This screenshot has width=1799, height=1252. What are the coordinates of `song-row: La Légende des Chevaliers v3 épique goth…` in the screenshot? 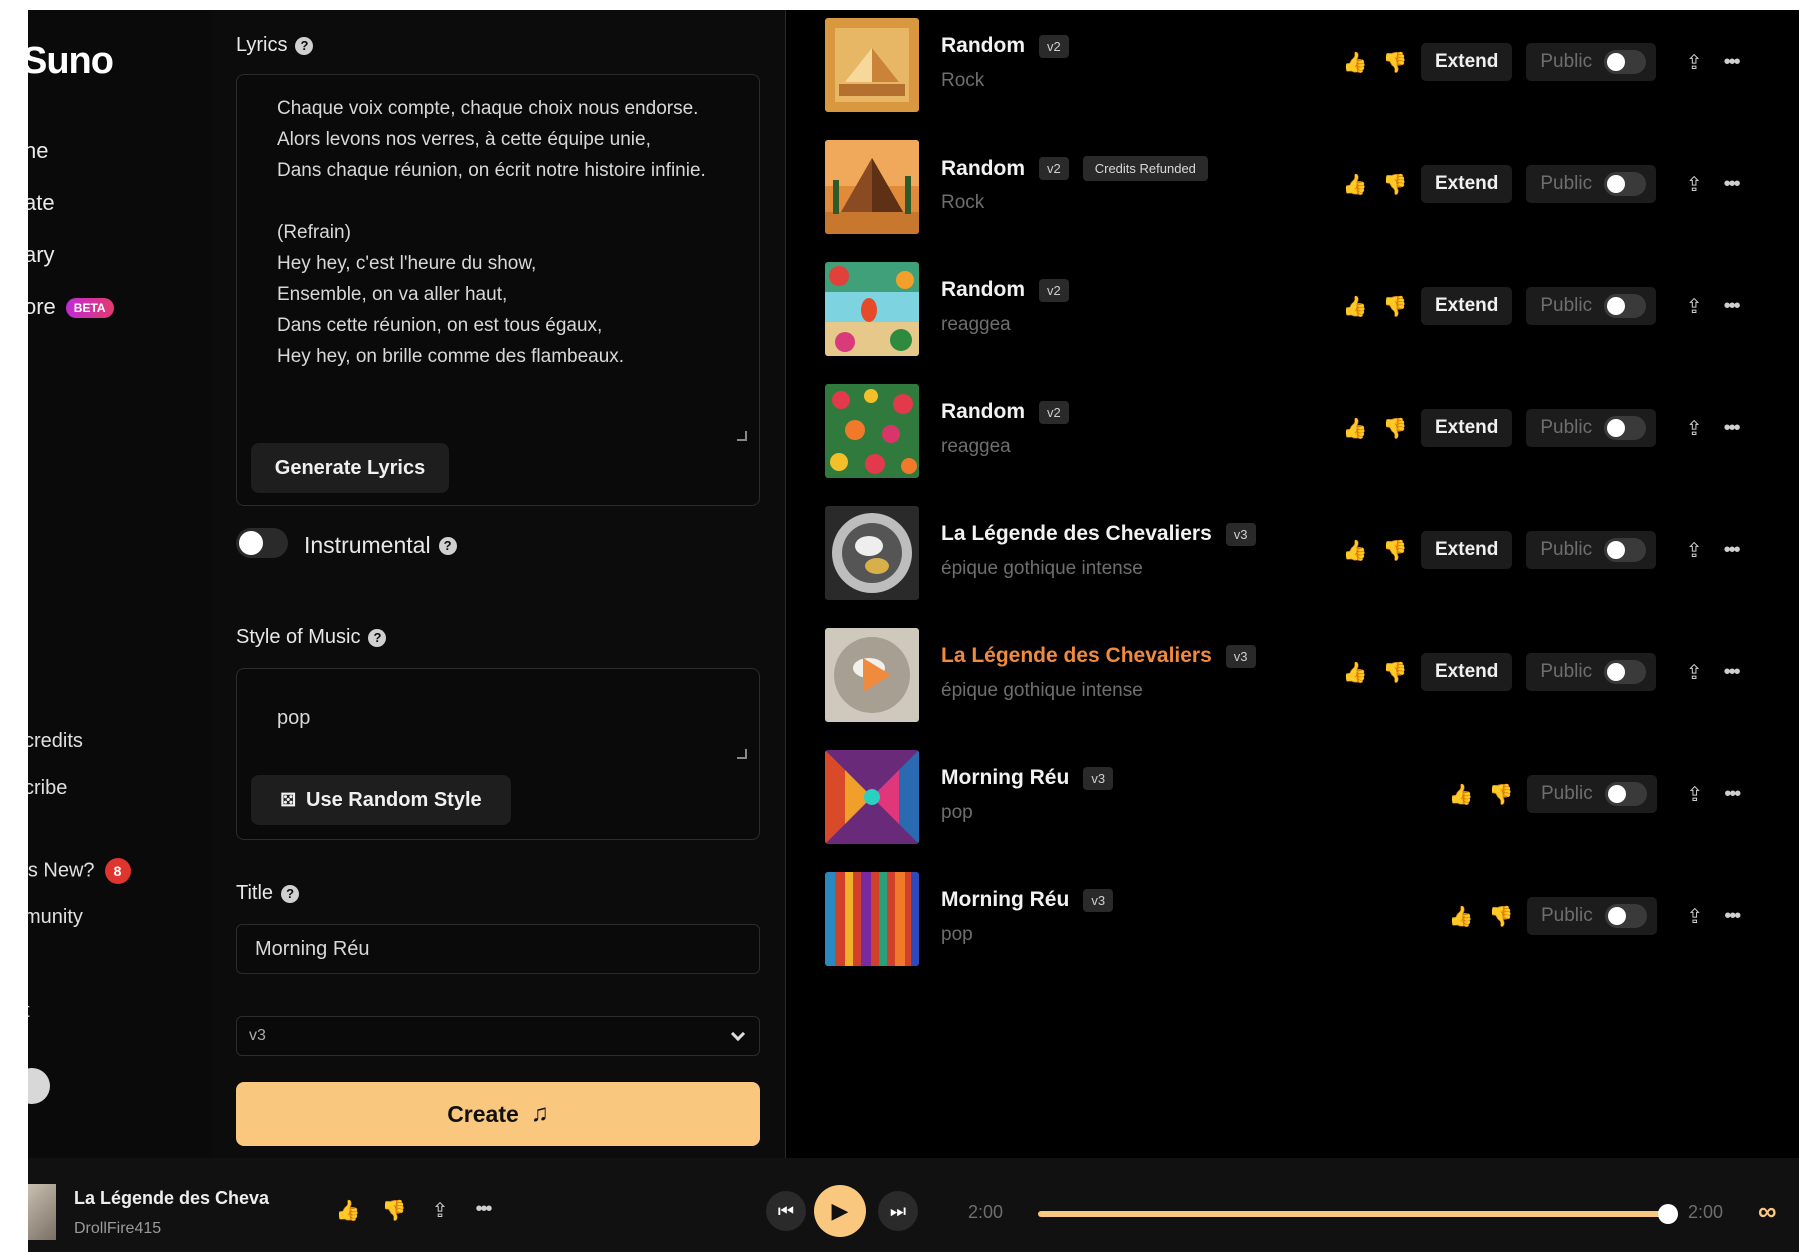 It's located at (1293, 552).